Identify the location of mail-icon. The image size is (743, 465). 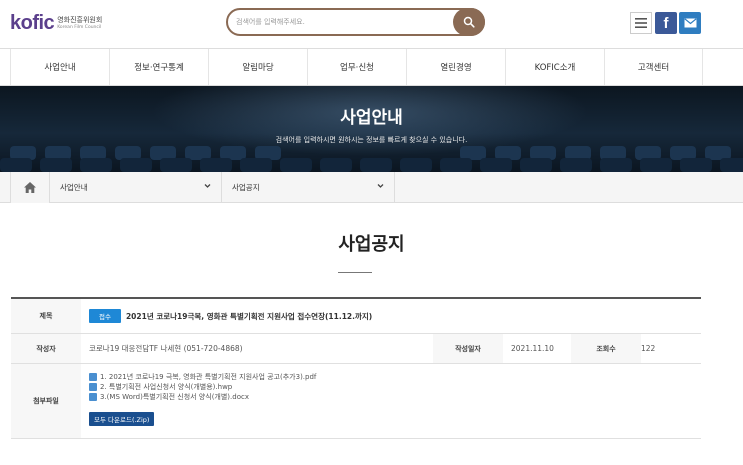
(690, 23).